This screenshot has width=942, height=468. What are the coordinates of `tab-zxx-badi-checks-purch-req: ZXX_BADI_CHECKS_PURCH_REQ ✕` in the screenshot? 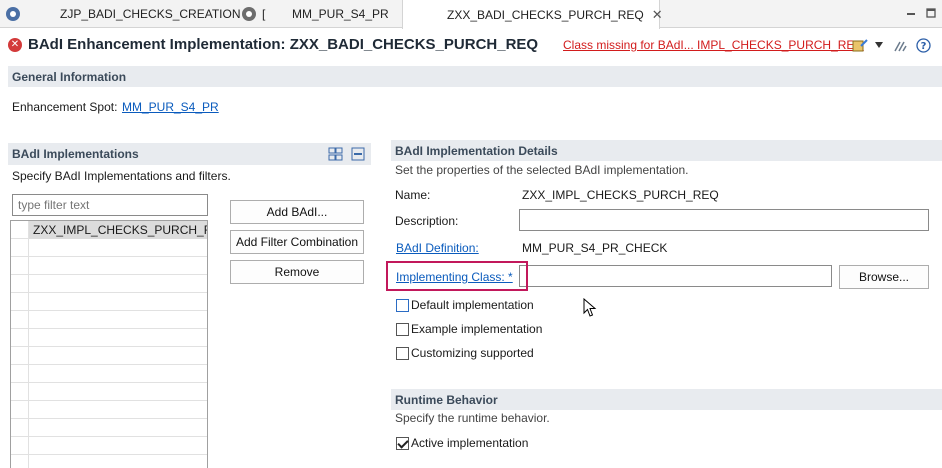 It's located at (532, 14).